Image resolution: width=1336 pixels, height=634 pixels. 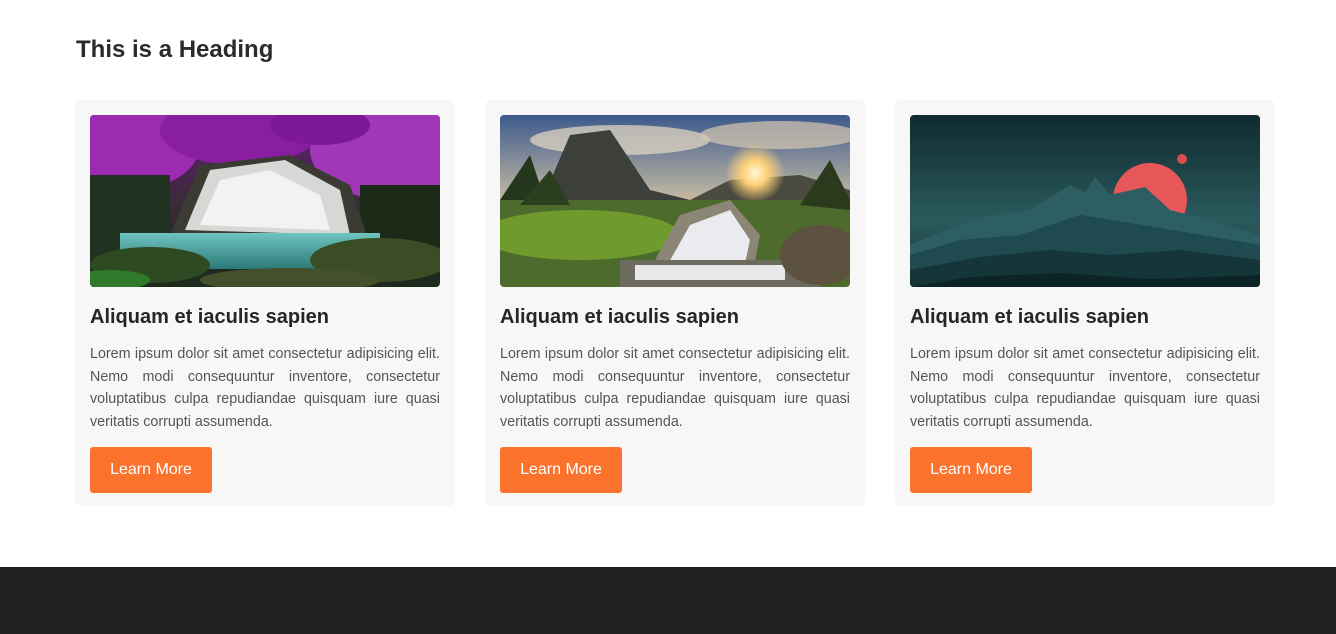 I want to click on card-image-mountain-sunset, so click(x=675, y=201).